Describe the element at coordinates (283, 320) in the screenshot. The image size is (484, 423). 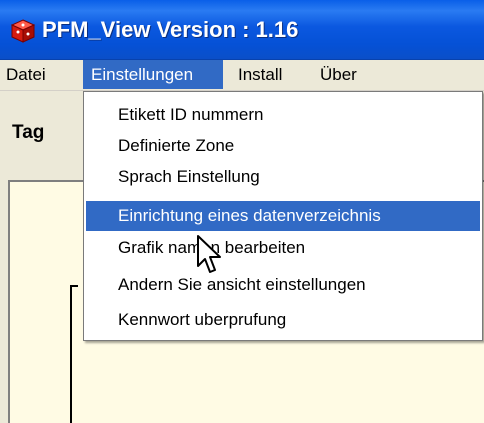
I see `menu-item-kennwort: Kennwort uberprufung` at that location.